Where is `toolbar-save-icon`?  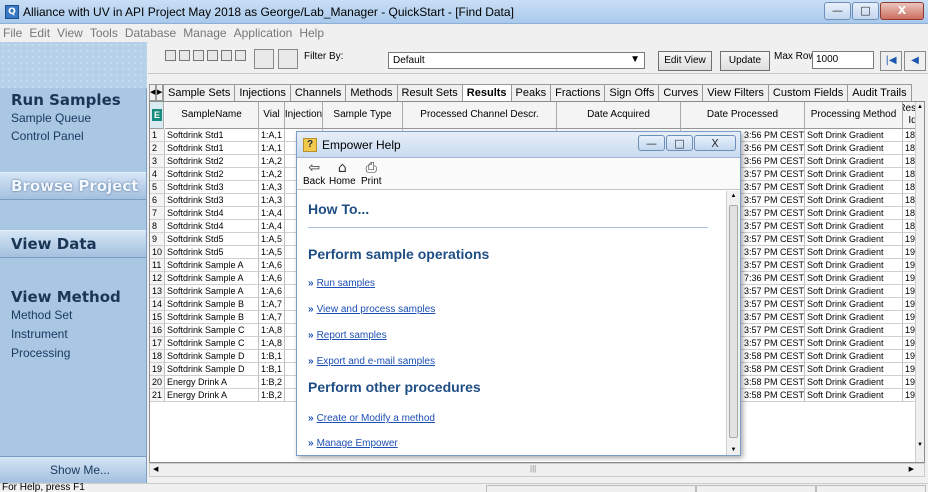 toolbar-save-icon is located at coordinates (184, 55).